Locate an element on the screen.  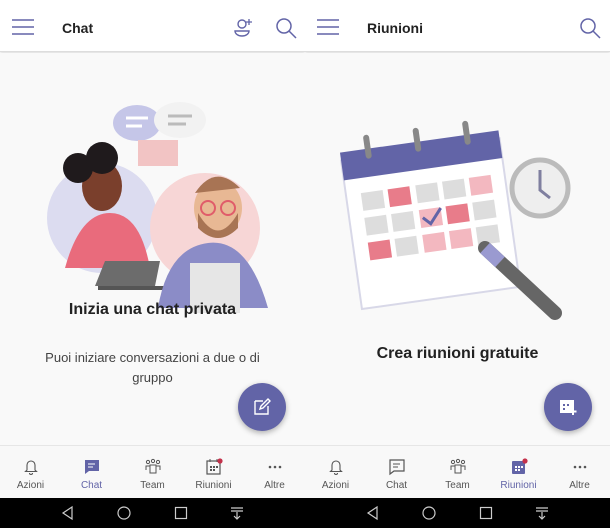
new-chat-button is located at coordinates (262, 407).